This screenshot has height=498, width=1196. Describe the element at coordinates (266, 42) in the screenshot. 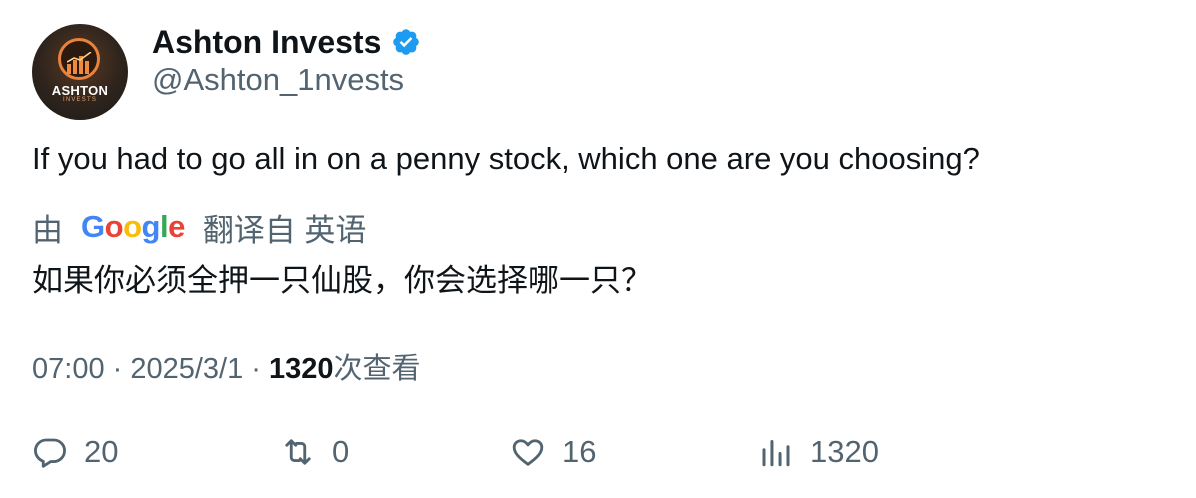

I see `author-display-name: Ashton Invests` at that location.